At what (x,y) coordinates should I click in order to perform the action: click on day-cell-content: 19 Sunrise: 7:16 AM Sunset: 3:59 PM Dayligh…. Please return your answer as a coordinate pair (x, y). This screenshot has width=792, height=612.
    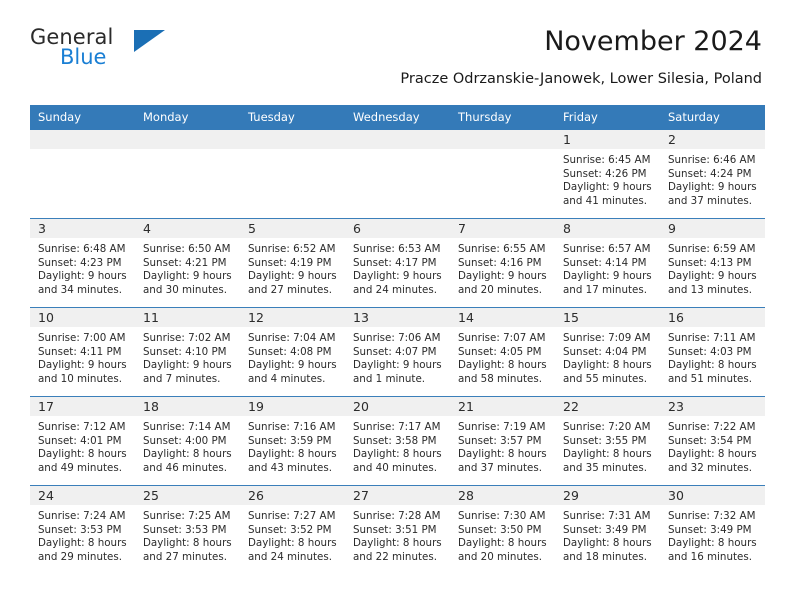
    Looking at the image, I should click on (292, 441).